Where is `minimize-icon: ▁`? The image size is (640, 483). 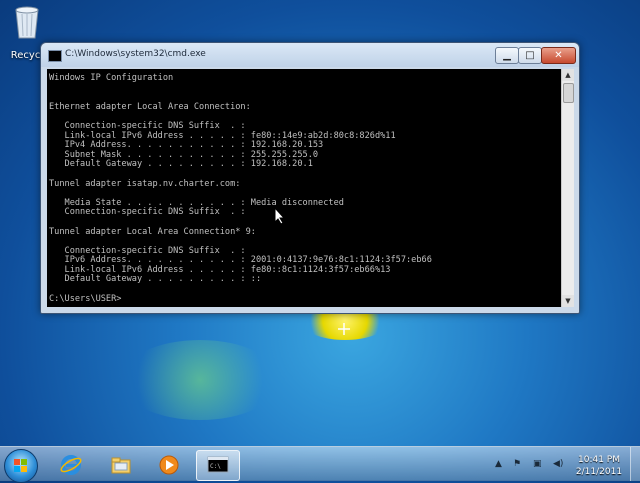 minimize-icon: ▁ is located at coordinates (507, 55).